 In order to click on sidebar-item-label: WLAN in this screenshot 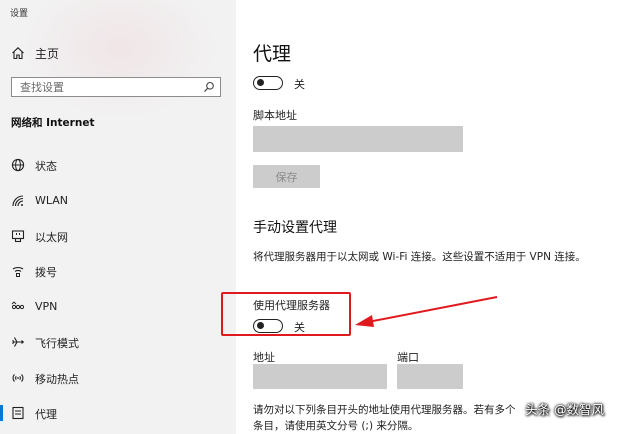, I will do `click(52, 200)`.